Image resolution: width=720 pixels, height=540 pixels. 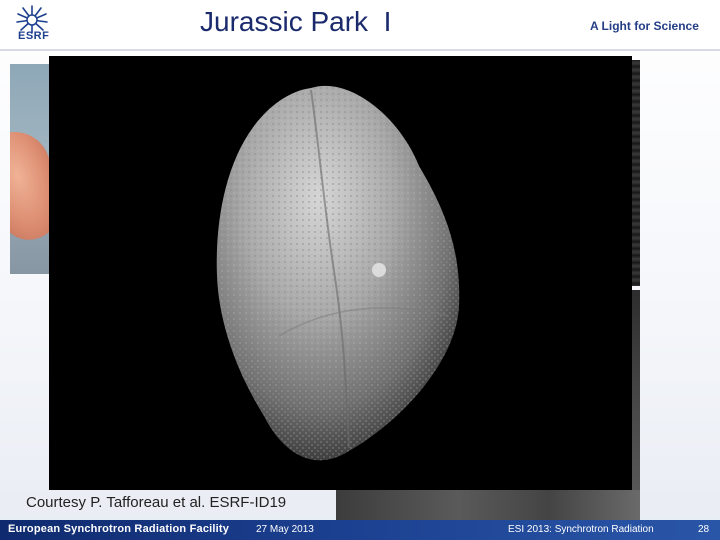 What do you see at coordinates (34, 36) in the screenshot?
I see `logo-wordmark: ESRF` at bounding box center [34, 36].